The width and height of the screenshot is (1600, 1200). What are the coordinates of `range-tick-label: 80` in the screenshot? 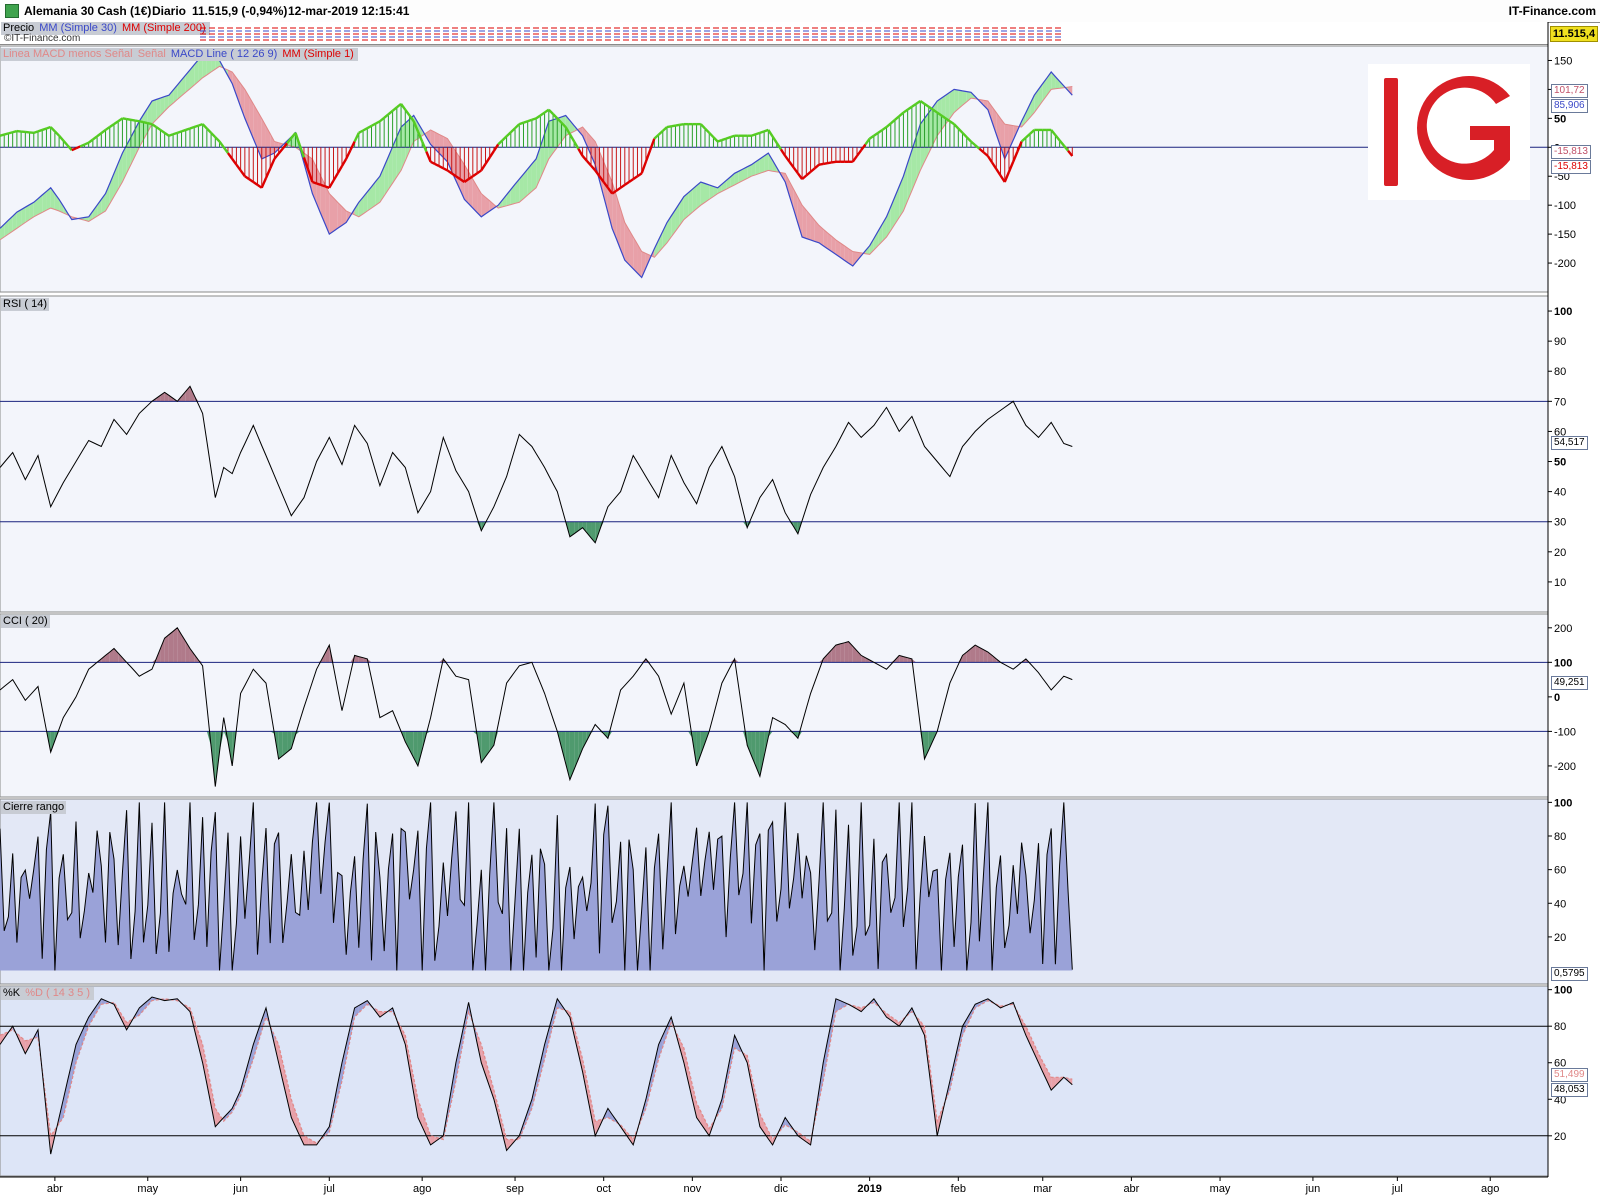 It's located at (1560, 837).